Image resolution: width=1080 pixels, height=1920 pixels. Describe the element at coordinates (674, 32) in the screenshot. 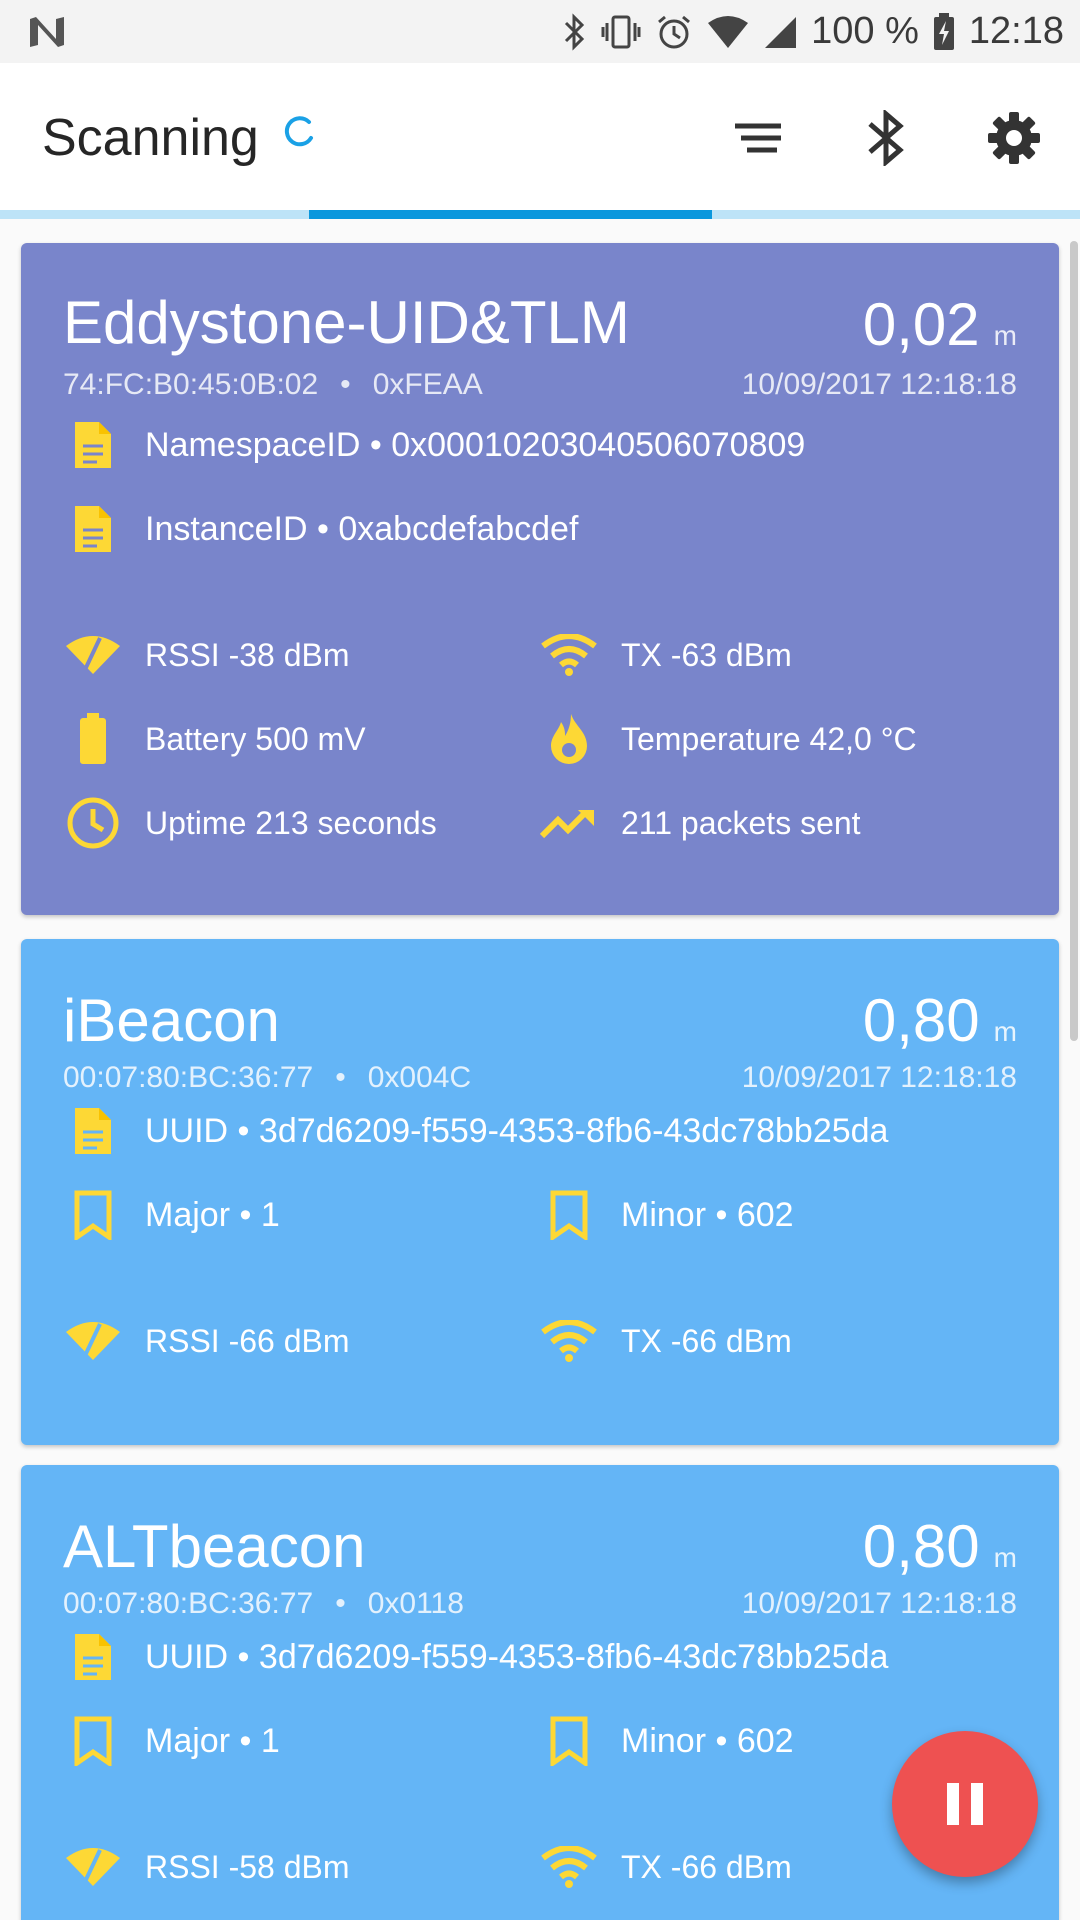

I see `alarm-icon` at that location.